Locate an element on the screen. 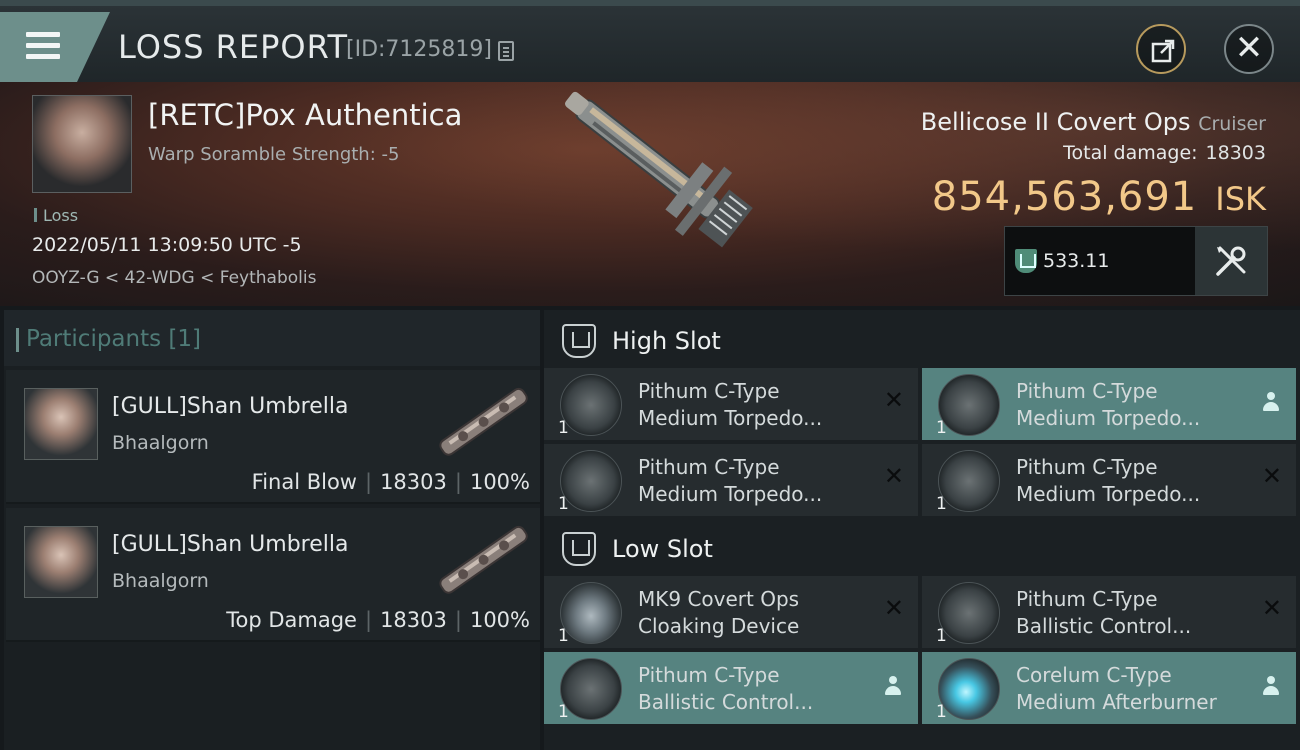 This screenshot has height=750, width=1300. high-slot-header: High Slot is located at coordinates (922, 341).